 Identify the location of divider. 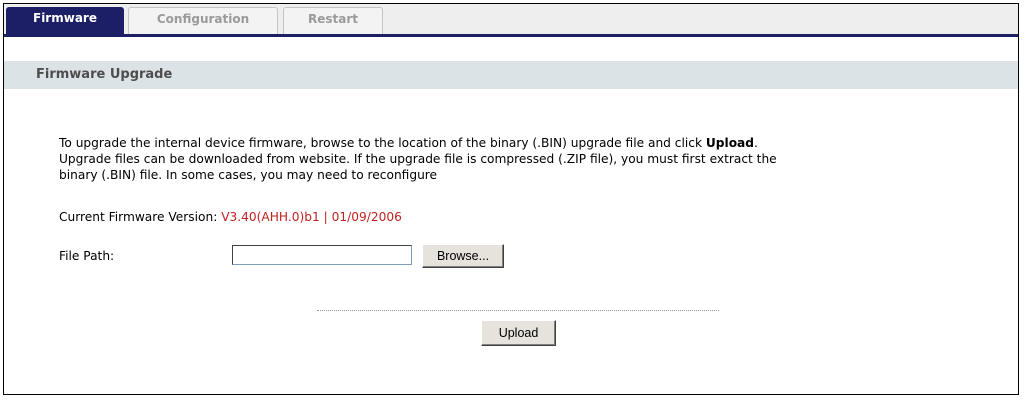
(518, 310).